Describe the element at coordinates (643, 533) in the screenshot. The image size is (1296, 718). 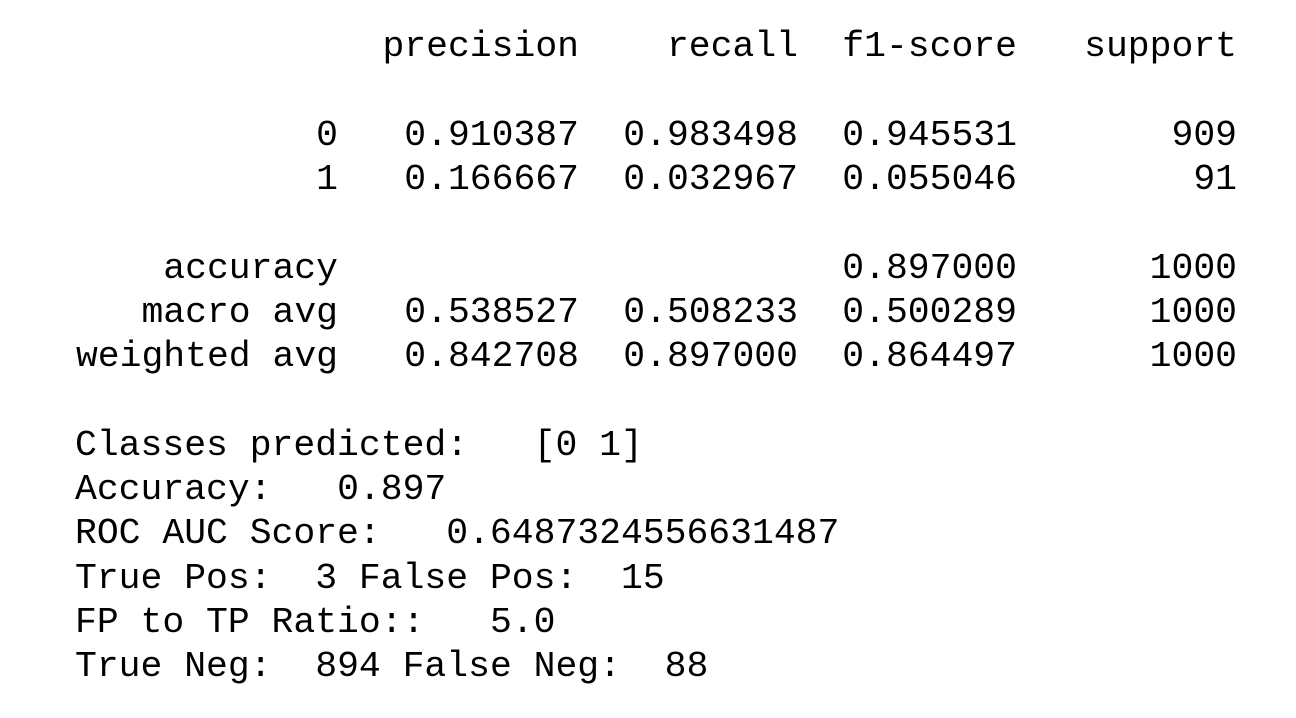
I see `roc-auc-value: 0.6487324556631487` at that location.